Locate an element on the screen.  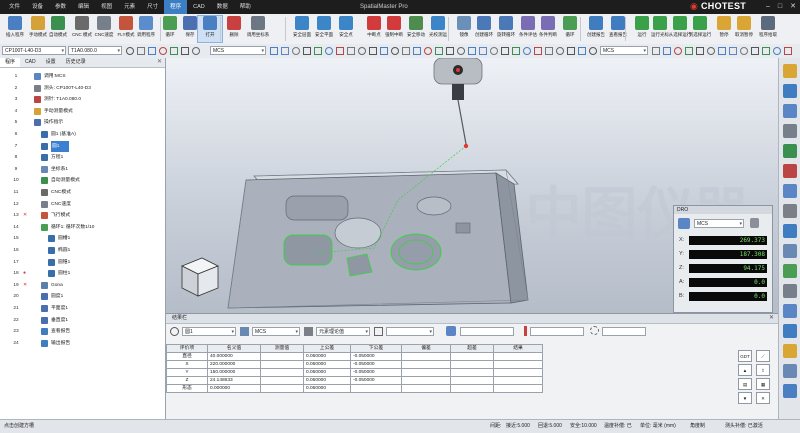
menu-item-10: 帮助 is located at coordinates (245, 7).